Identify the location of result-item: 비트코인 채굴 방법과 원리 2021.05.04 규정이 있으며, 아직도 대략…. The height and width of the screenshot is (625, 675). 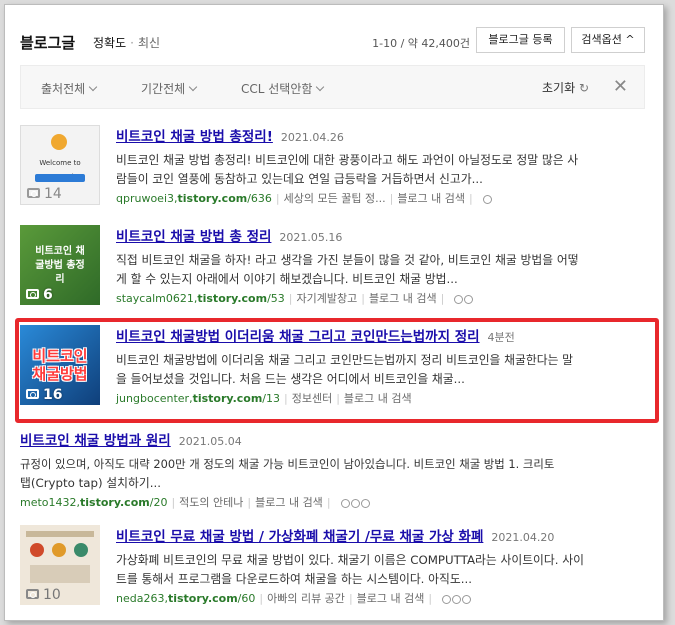
(332, 470).